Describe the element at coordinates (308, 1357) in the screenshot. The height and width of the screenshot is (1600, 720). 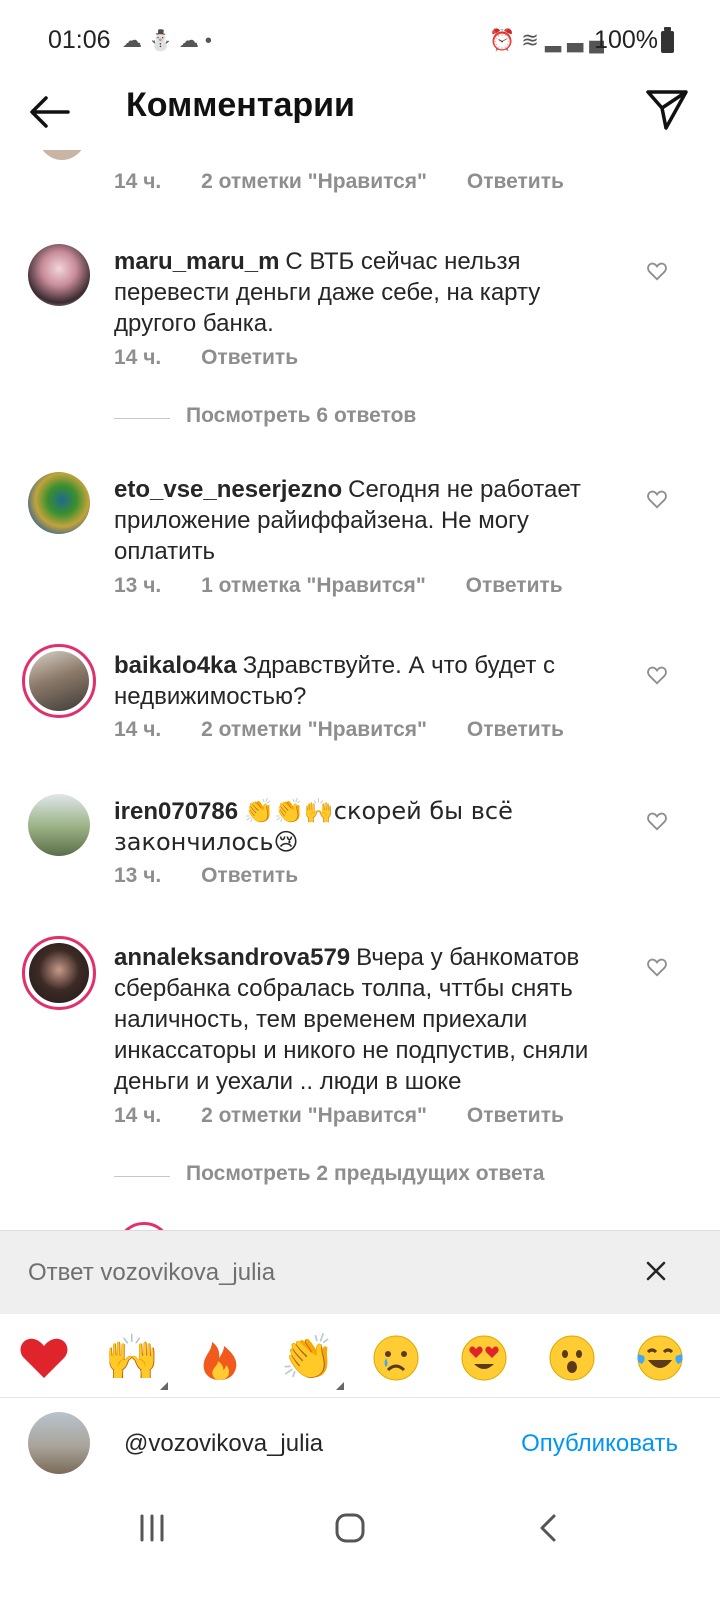
I see `clapping-hands-icon: 👏` at that location.